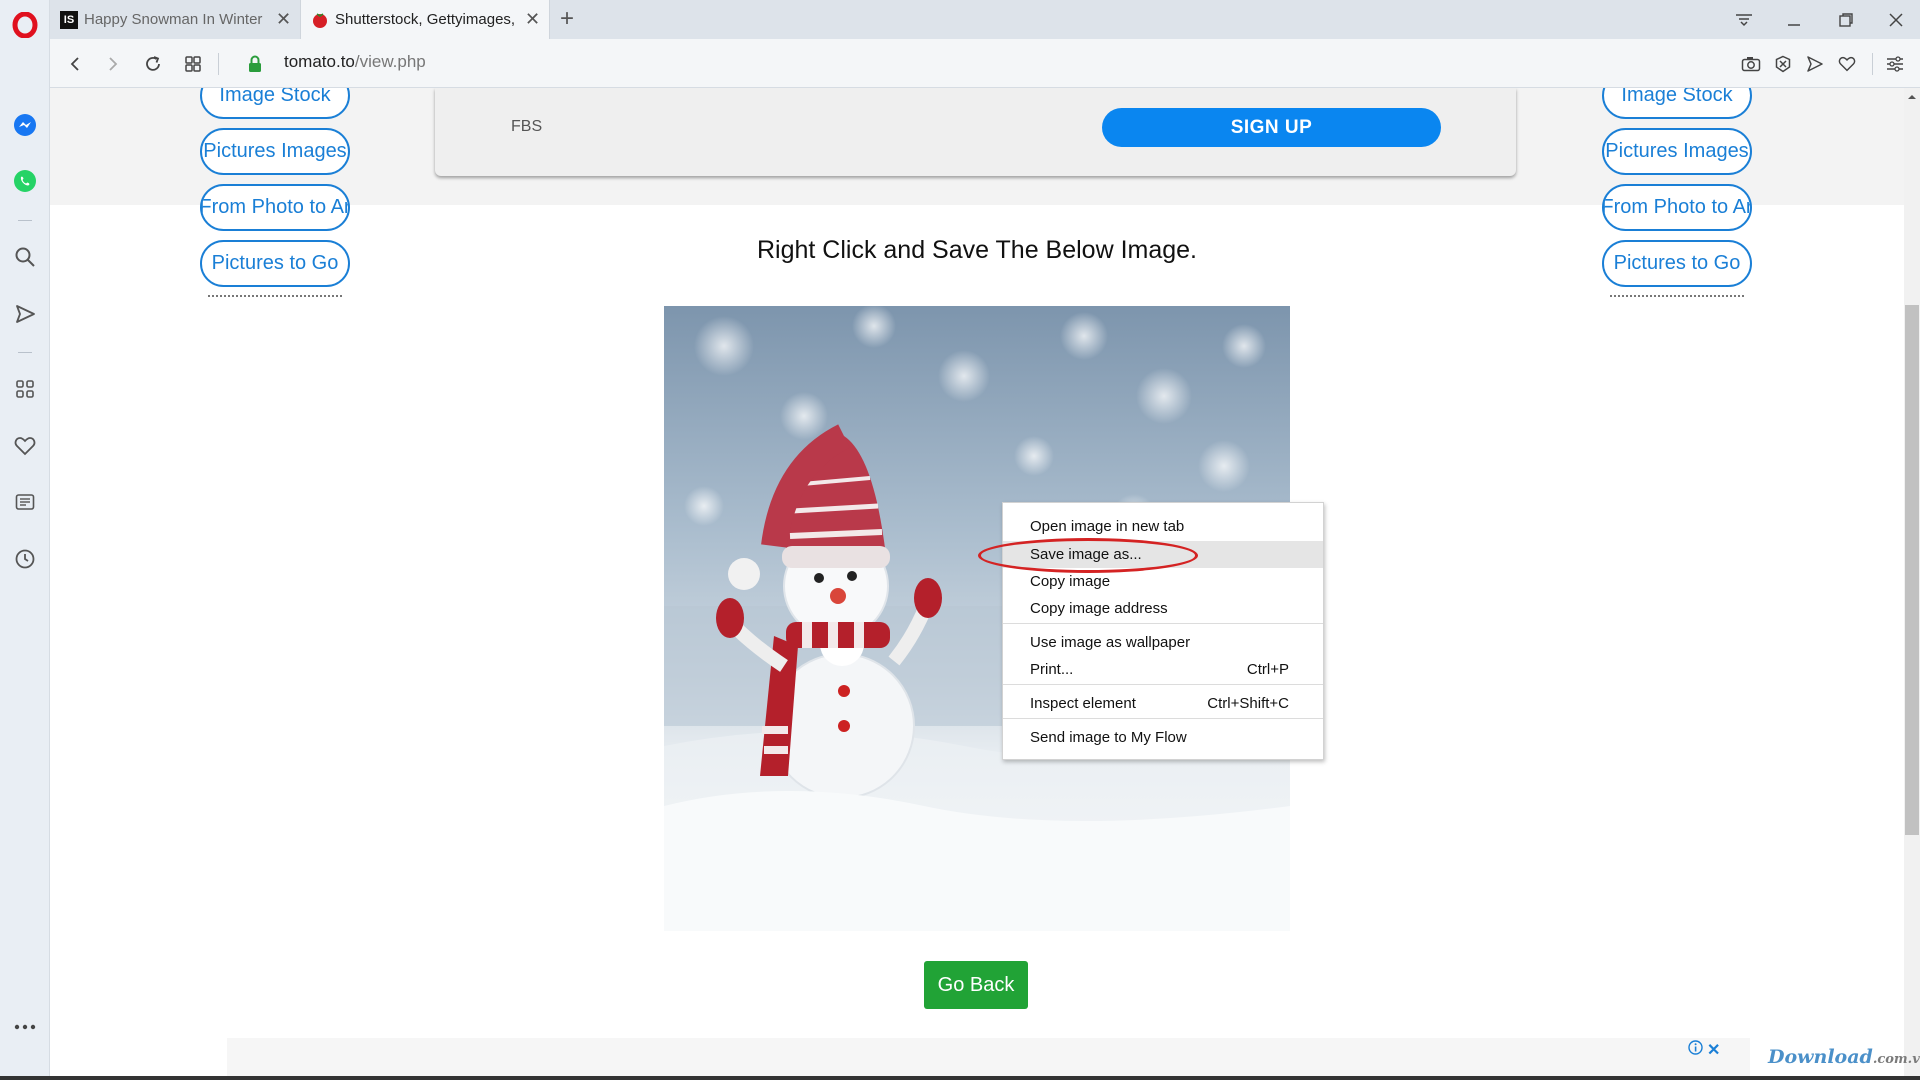 Image resolution: width=1920 pixels, height=1080 pixels. What do you see at coordinates (977, 250) in the screenshot?
I see `page-heading: Right Click and Save The Below Image.` at bounding box center [977, 250].